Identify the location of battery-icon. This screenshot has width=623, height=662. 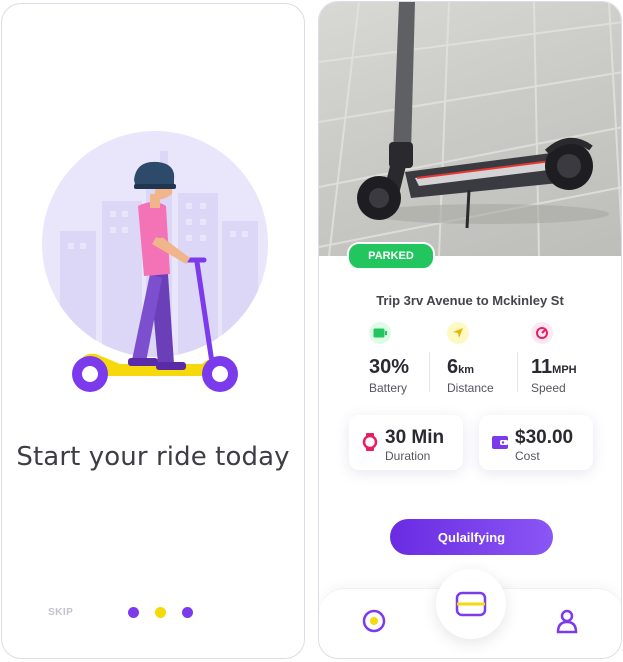
(380, 333).